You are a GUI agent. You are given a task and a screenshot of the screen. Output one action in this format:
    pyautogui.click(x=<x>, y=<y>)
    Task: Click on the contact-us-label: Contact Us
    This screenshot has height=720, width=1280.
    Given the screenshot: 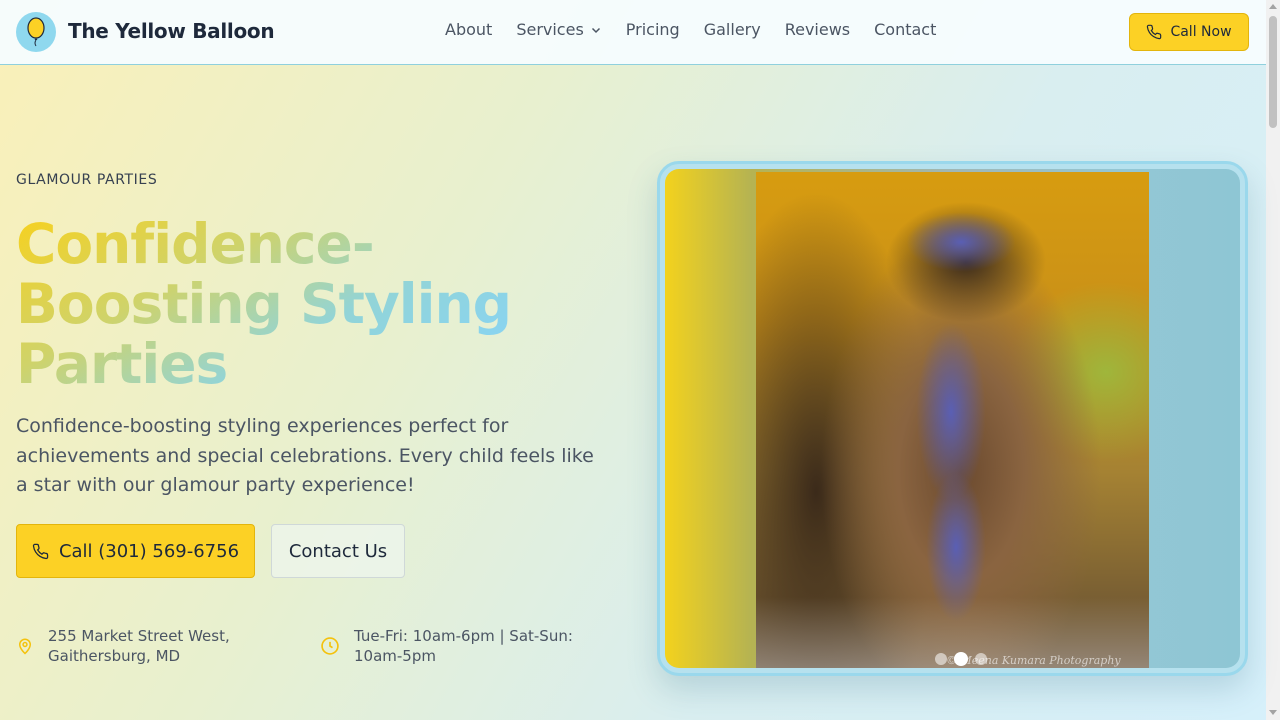 What is the action you would take?
    pyautogui.click(x=338, y=551)
    